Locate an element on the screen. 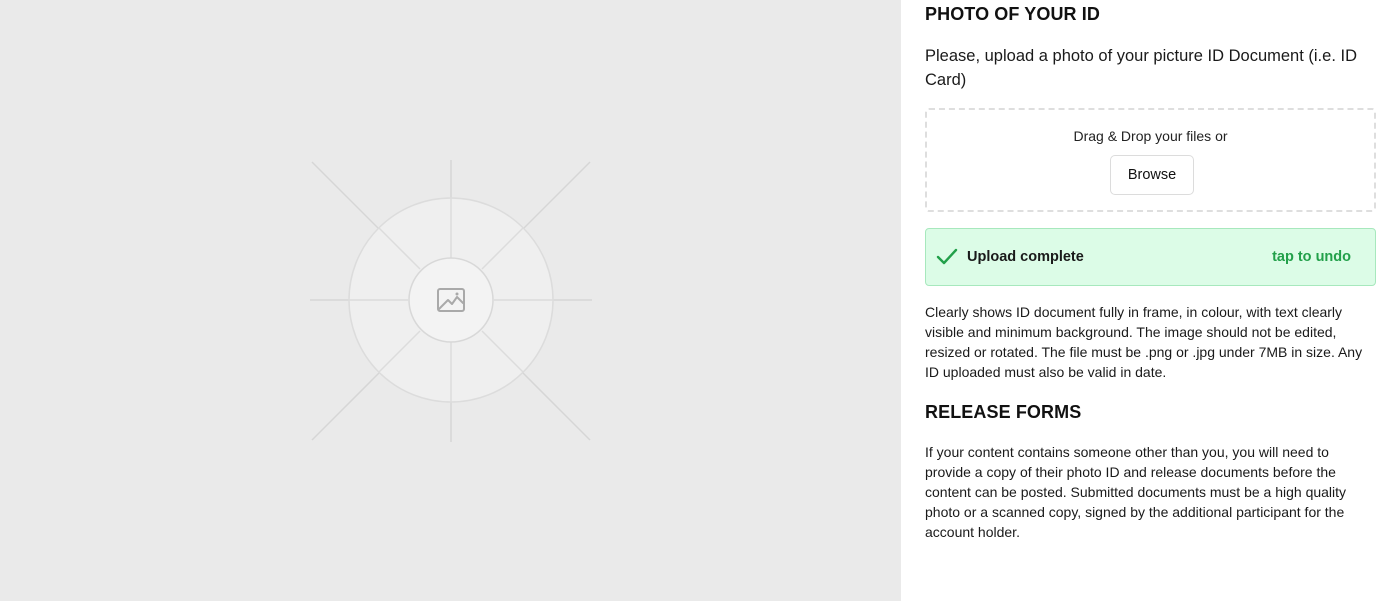  check-icon is located at coordinates (947, 256).